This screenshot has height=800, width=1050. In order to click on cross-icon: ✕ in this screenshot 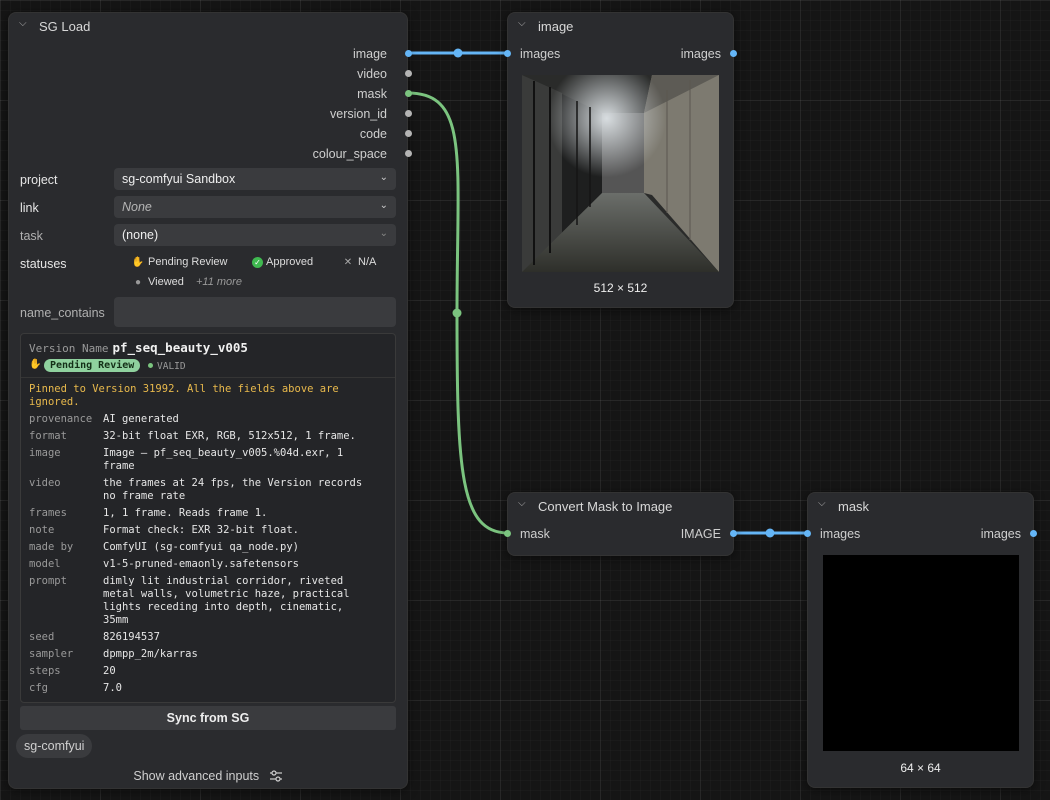, I will do `click(348, 262)`.